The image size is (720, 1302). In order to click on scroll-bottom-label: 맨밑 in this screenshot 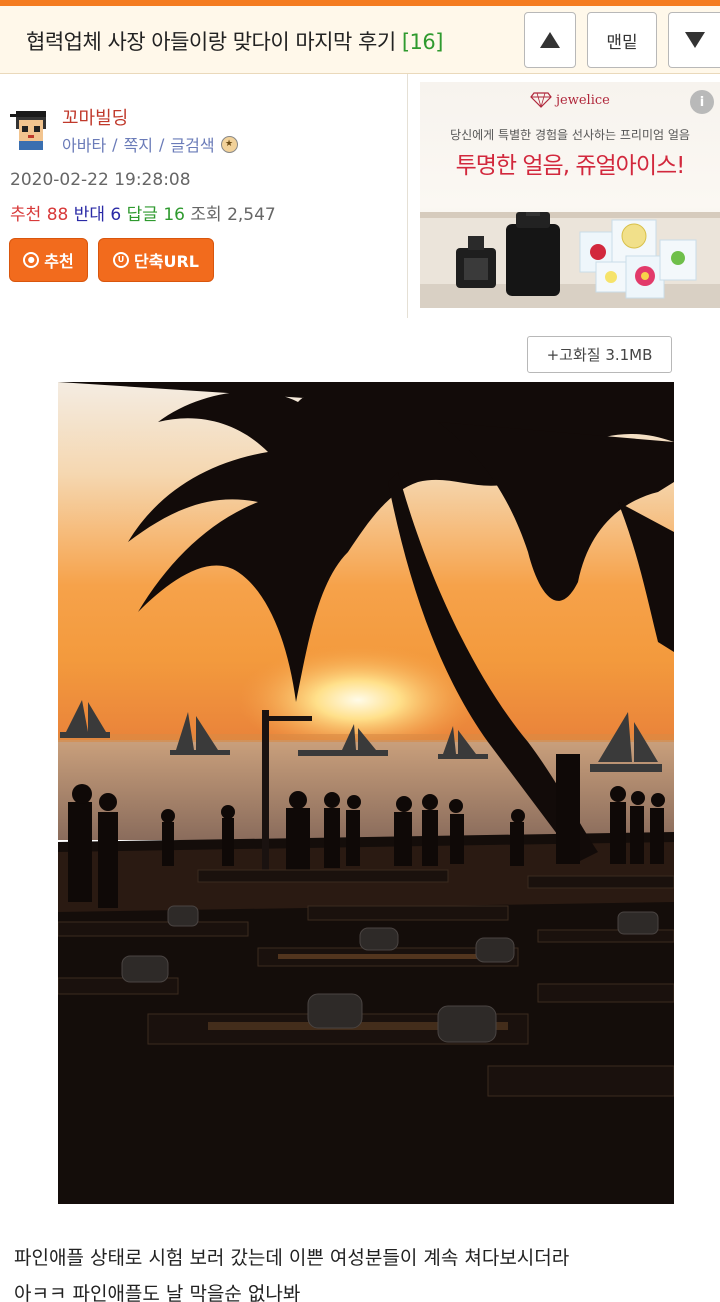, I will do `click(622, 42)`.